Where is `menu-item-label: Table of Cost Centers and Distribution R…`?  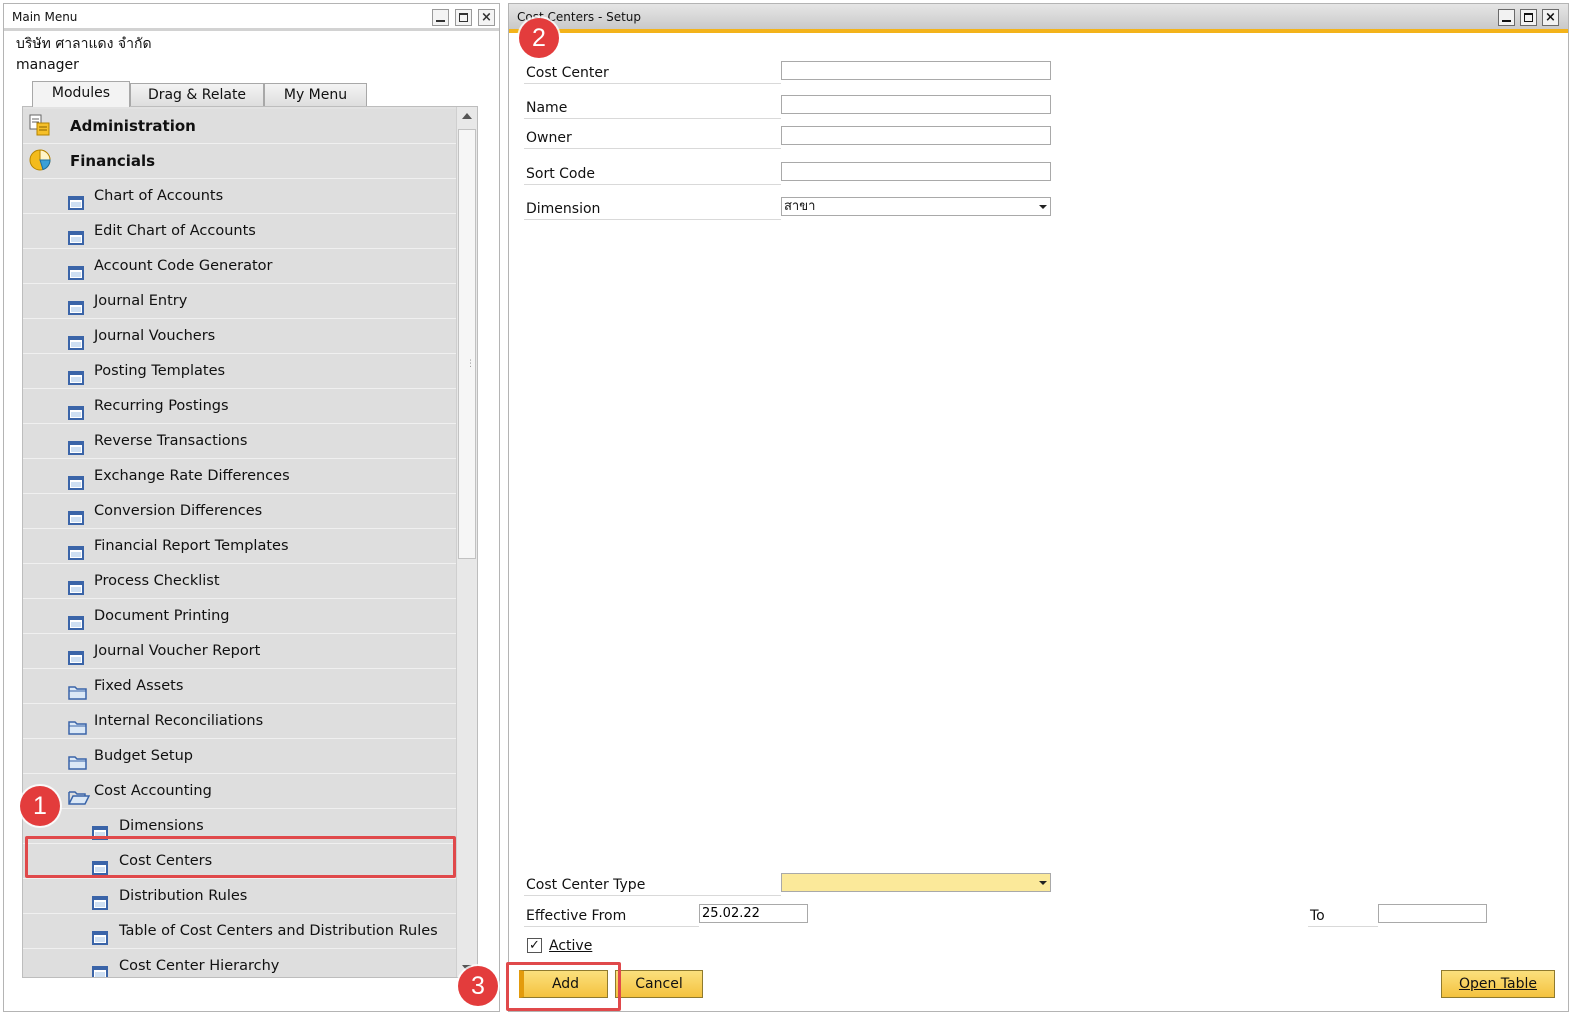
menu-item-label: Table of Cost Centers and Distribution R… is located at coordinates (278, 931).